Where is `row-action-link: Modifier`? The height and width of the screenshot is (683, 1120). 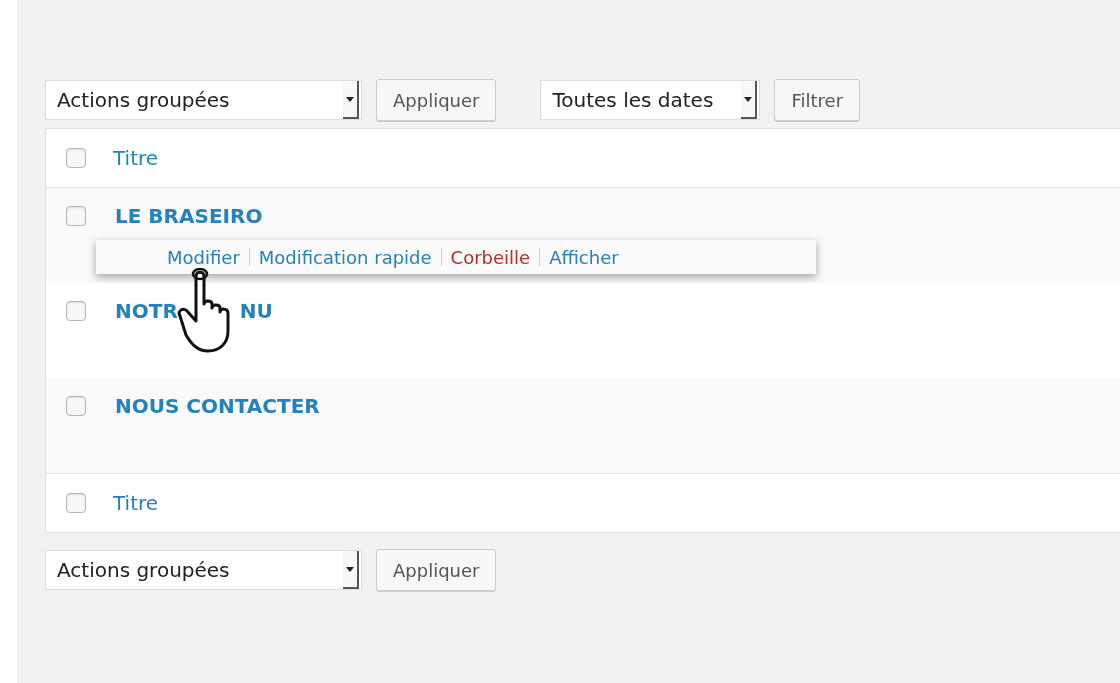 row-action-link: Modifier is located at coordinates (203, 257).